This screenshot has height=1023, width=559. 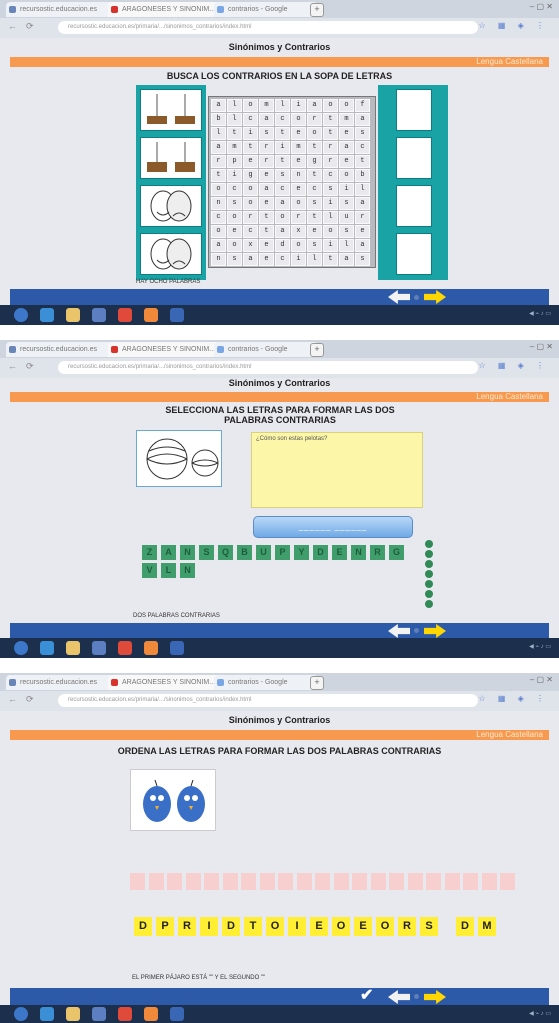 I want to click on media-icon, so click(x=99, y=1014).